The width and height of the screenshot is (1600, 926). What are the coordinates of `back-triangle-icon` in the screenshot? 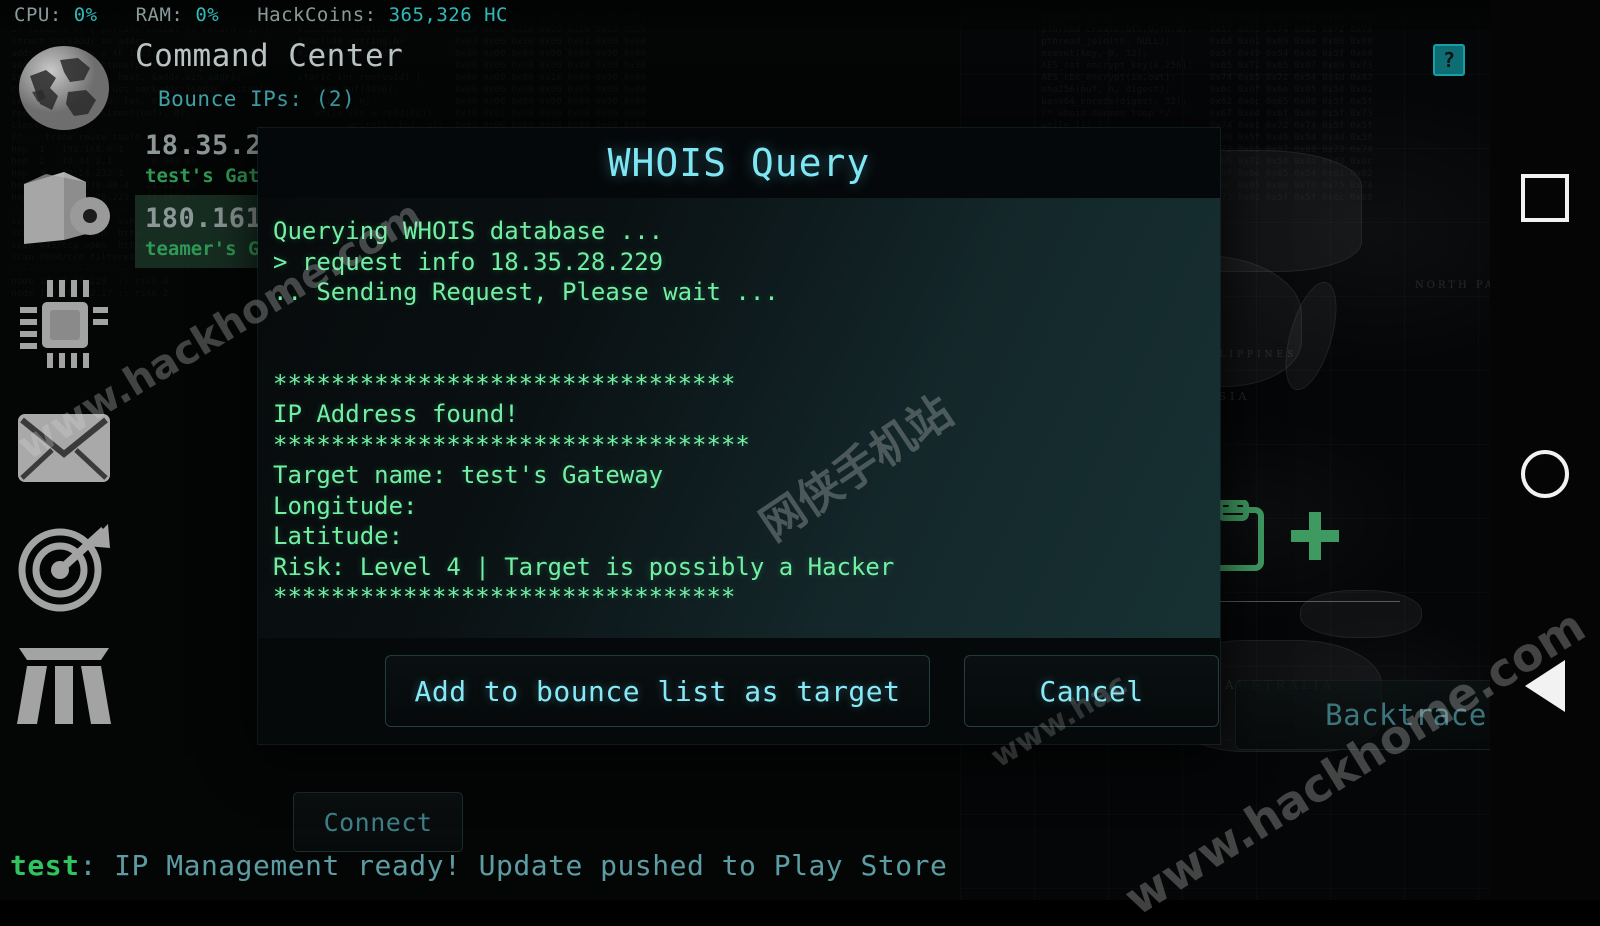 It's located at (1545, 686).